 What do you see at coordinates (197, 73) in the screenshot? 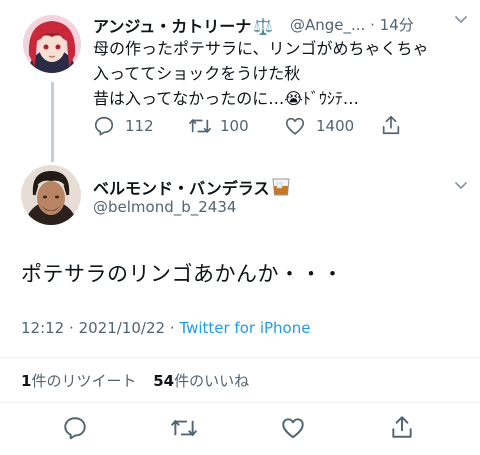
I see `parent-text-line: 入っててショックをうけた秋` at bounding box center [197, 73].